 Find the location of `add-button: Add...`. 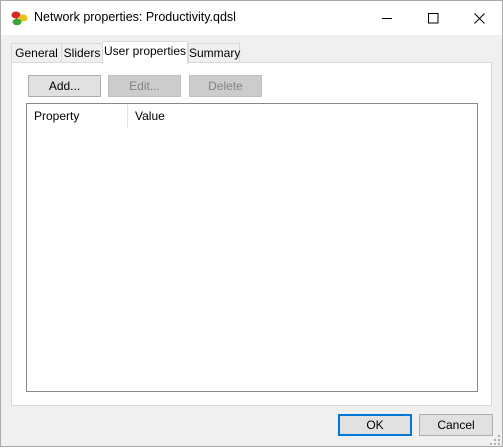

add-button: Add... is located at coordinates (64, 86).